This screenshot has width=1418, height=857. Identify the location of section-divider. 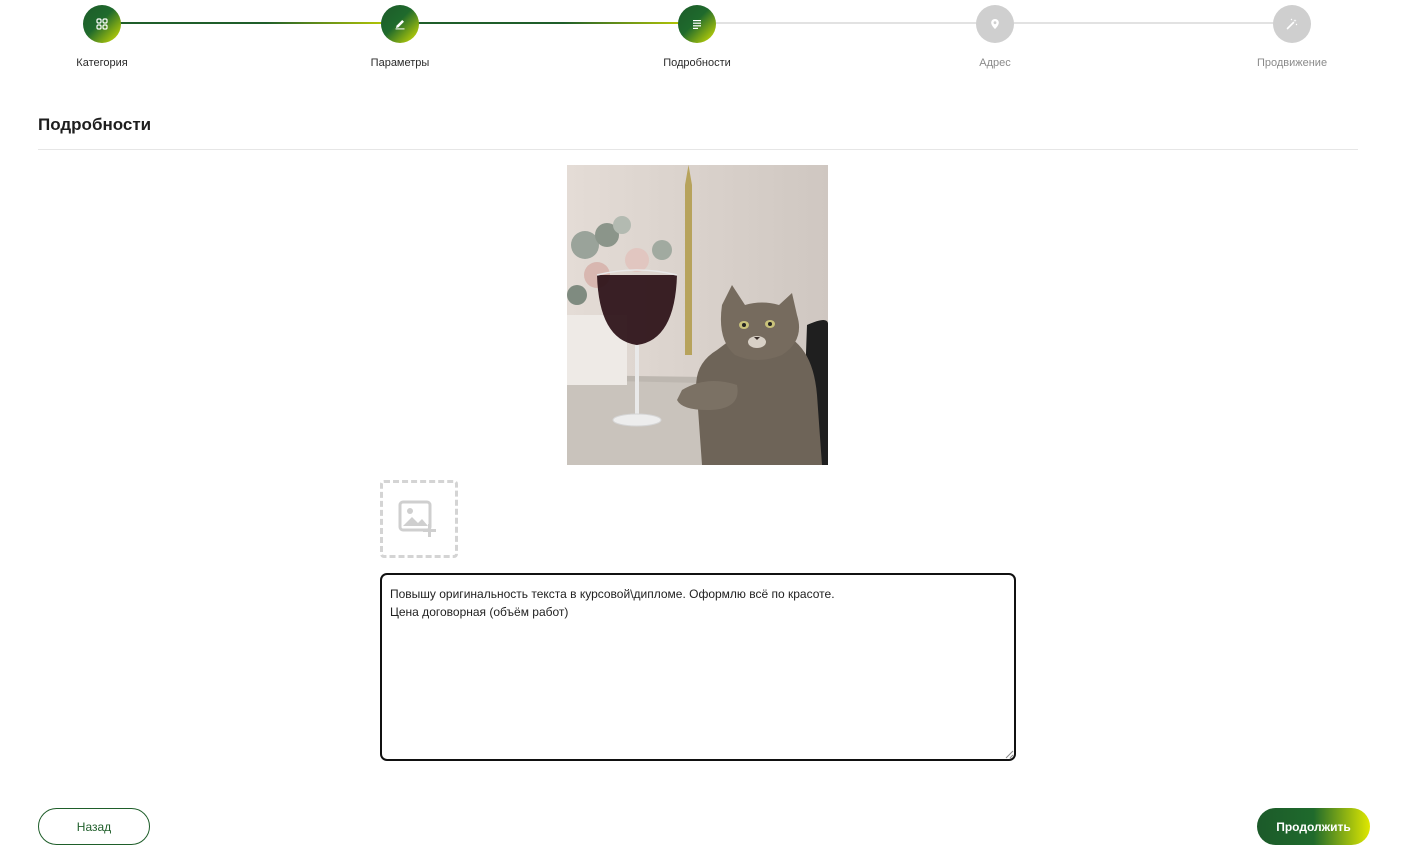
(698, 149).